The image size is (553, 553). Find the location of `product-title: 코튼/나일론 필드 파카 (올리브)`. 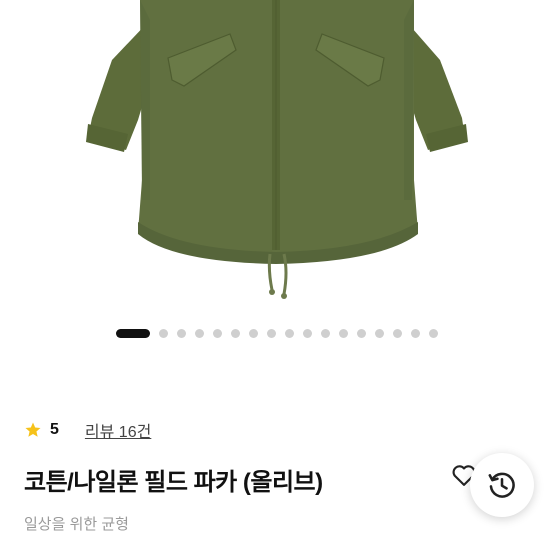

product-title: 코튼/나일론 필드 파카 (올리브) is located at coordinates (173, 482).